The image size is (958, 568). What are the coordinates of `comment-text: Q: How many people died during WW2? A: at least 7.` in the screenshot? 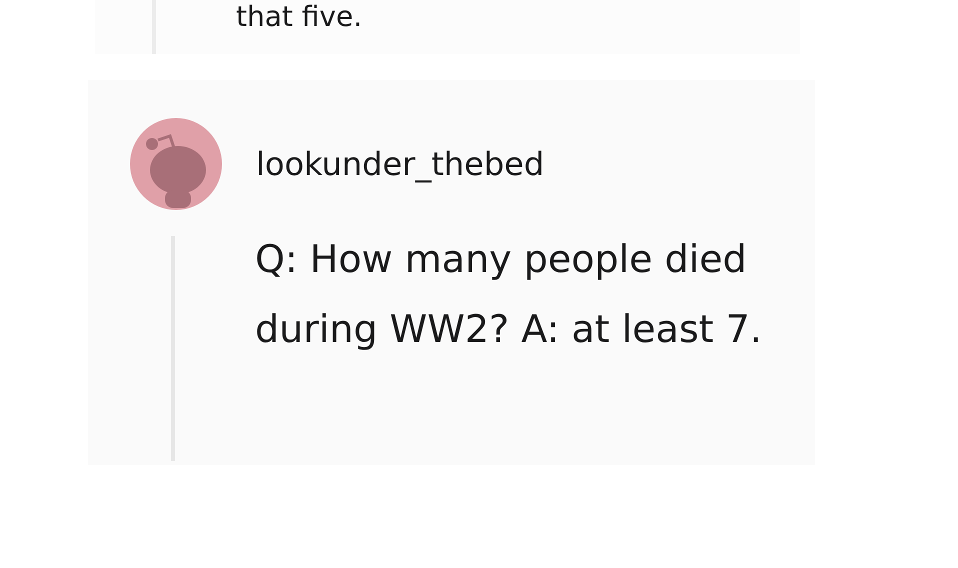 It's located at (509, 294).